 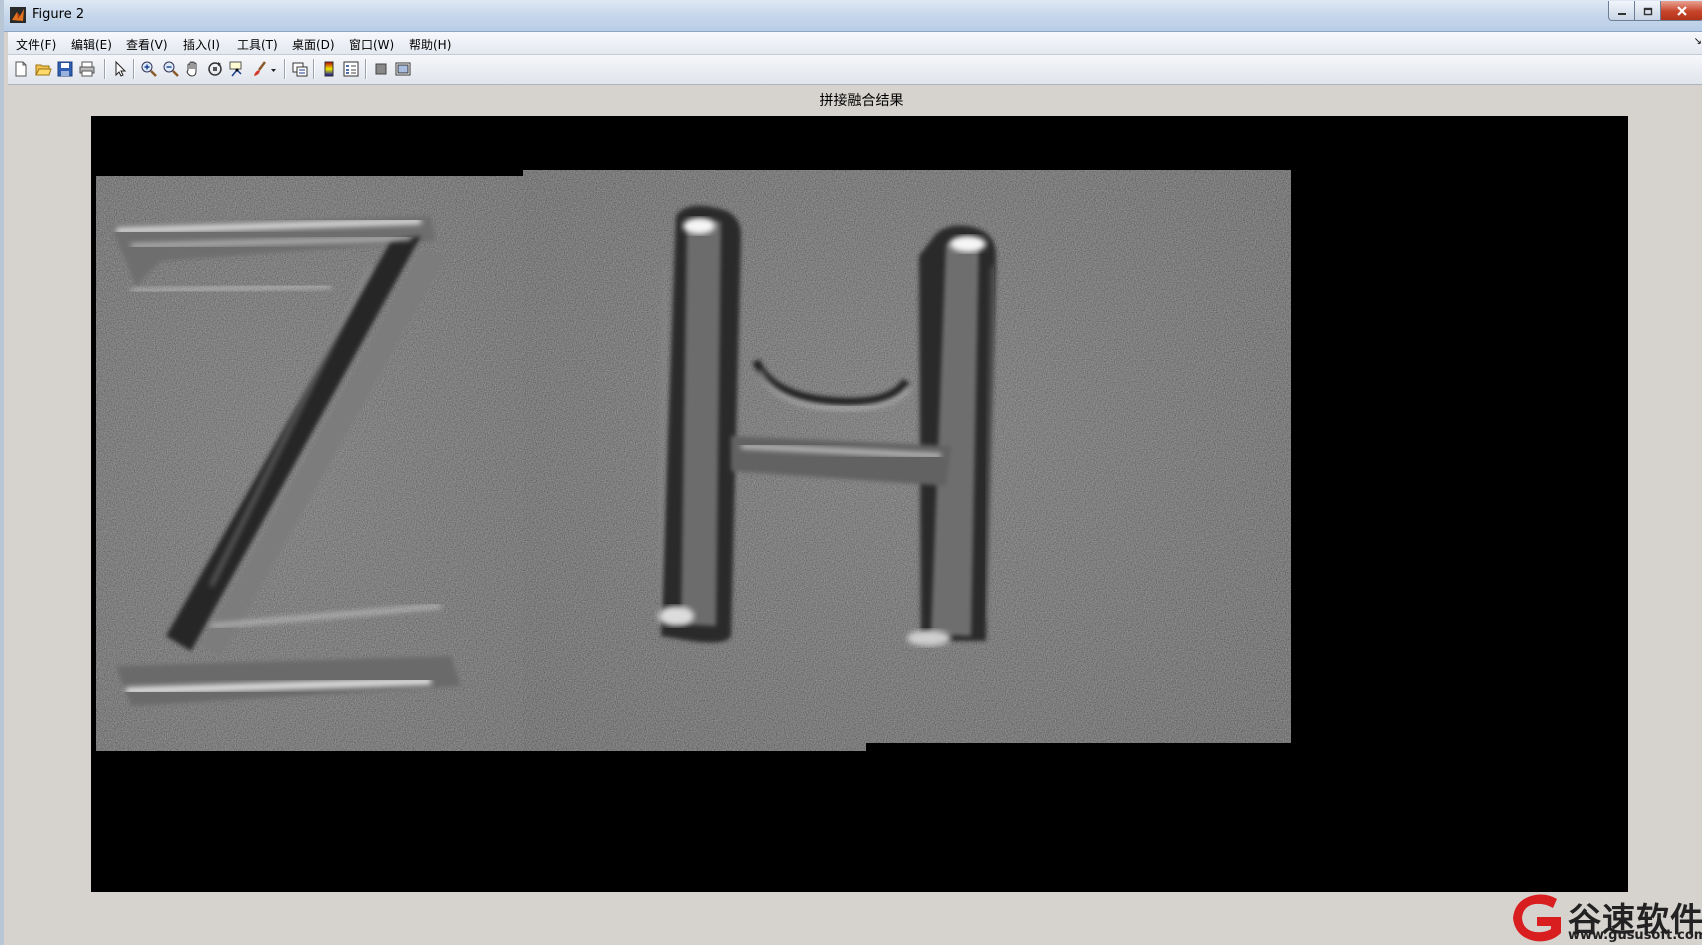 What do you see at coordinates (1604, 918) in the screenshot?
I see `gususoft-watermark: 谷速软件 www.gususoft.com` at bounding box center [1604, 918].